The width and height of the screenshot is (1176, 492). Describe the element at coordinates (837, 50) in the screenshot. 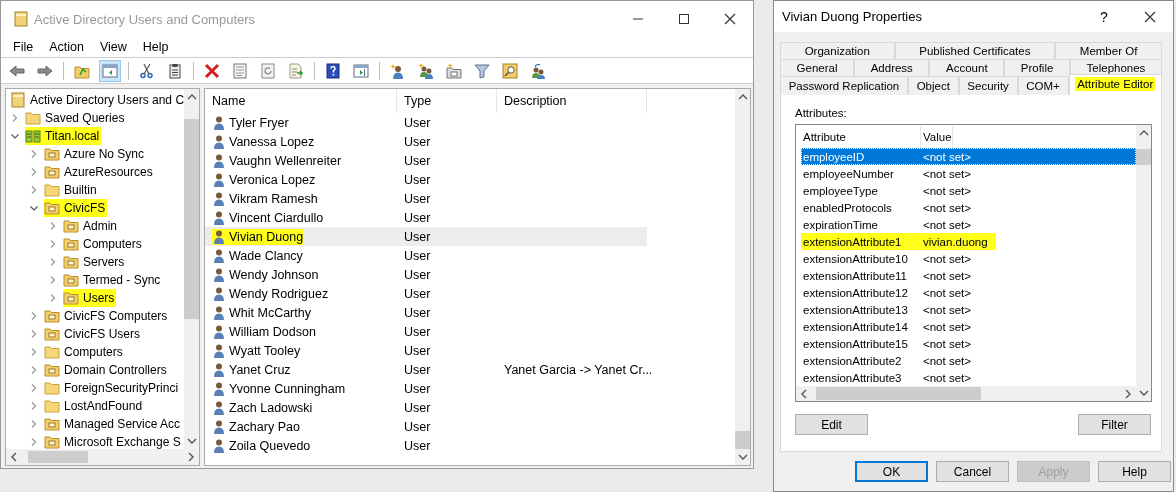

I see `tab: Organization` at that location.